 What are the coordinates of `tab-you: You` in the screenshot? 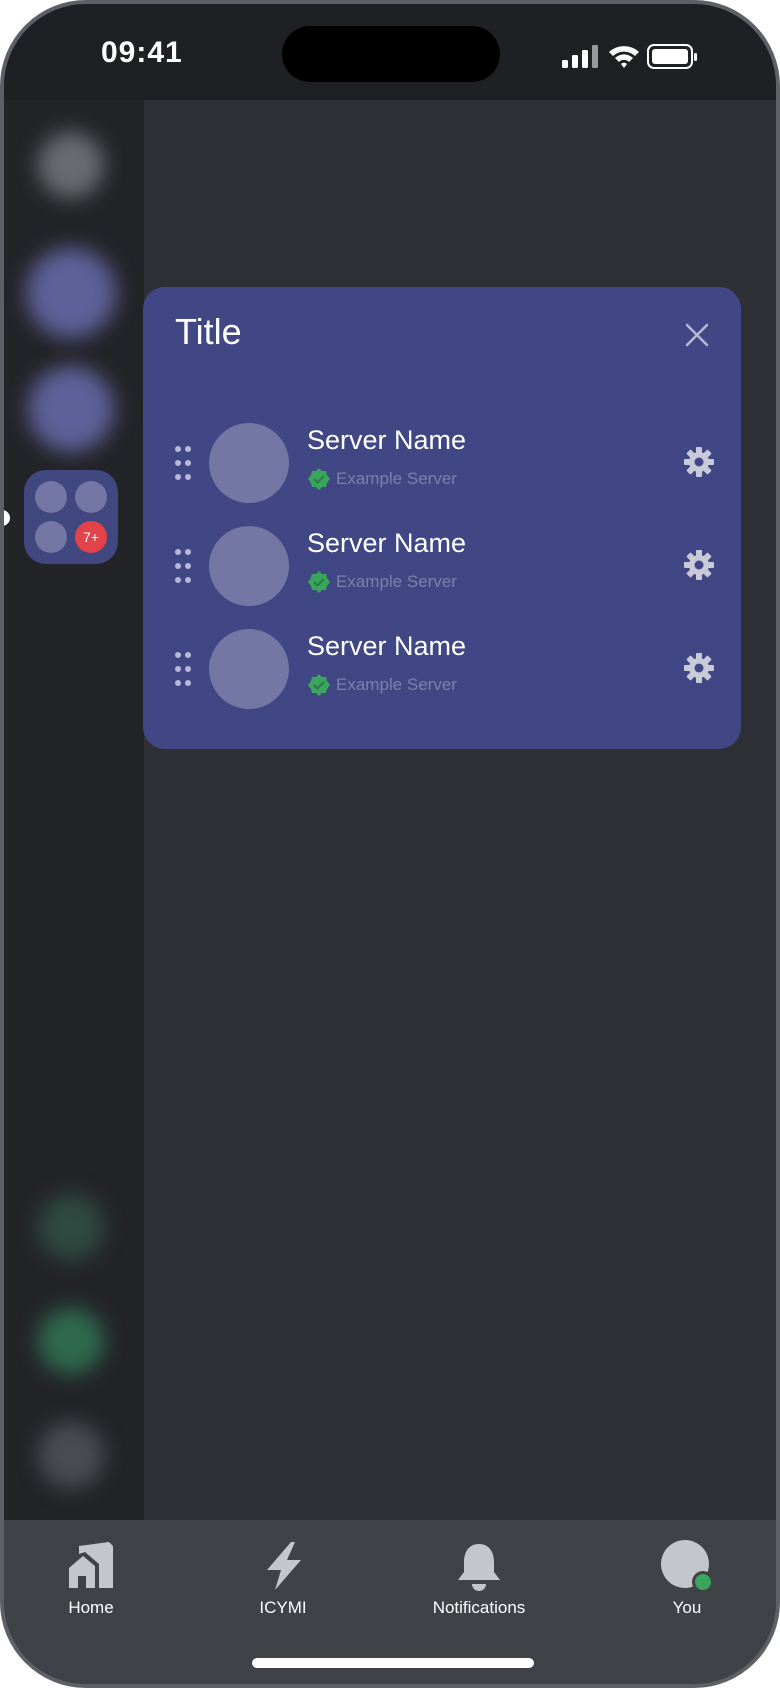 It's located at (687, 1590).